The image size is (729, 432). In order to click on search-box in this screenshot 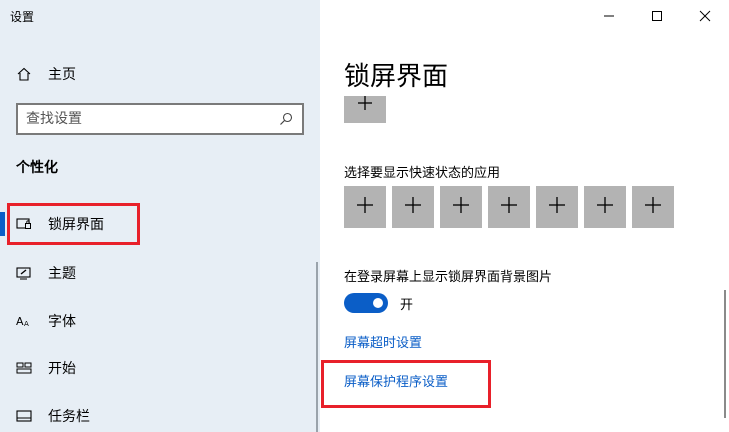, I will do `click(160, 119)`.